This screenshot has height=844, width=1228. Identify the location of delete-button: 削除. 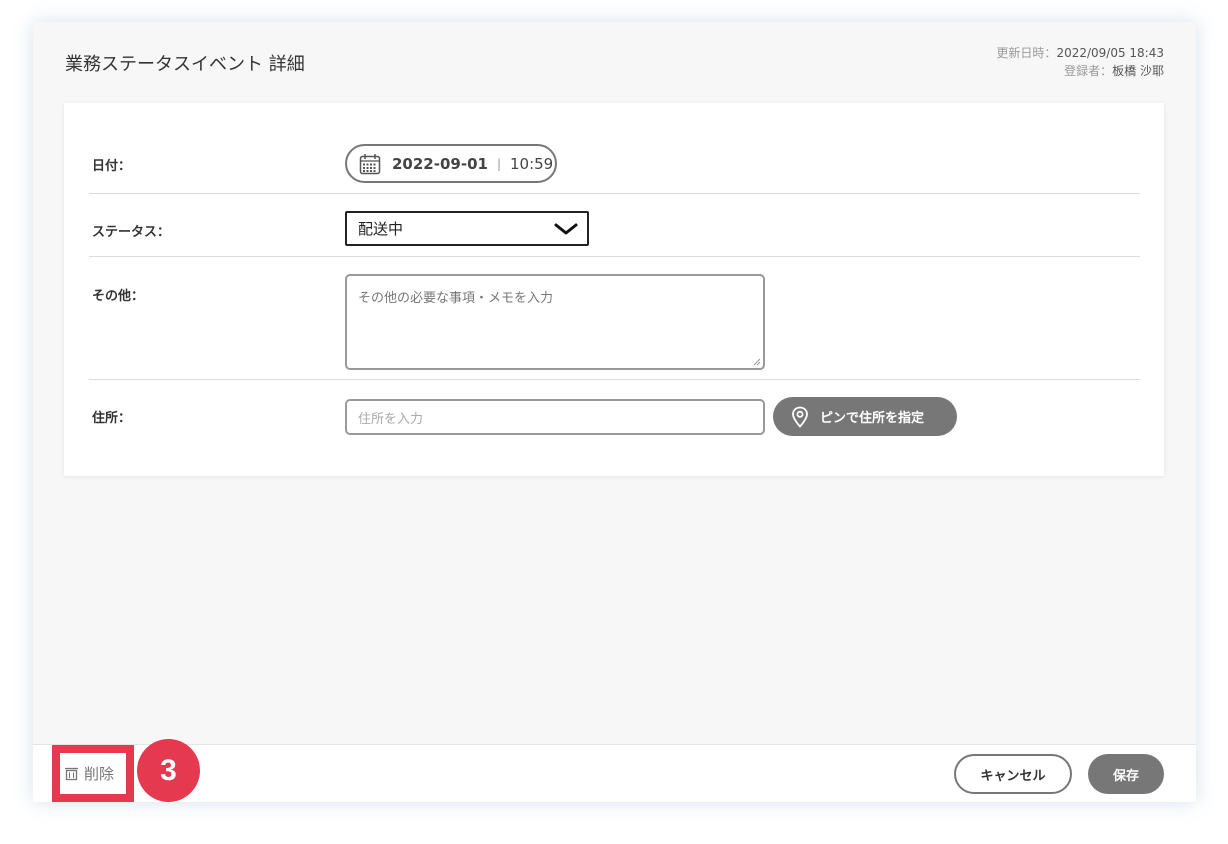
(93, 773).